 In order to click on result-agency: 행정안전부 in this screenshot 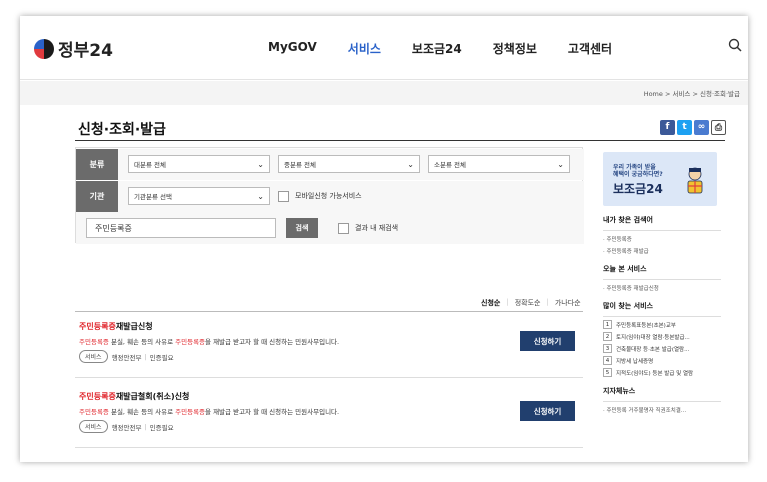, I will do `click(126, 357)`.